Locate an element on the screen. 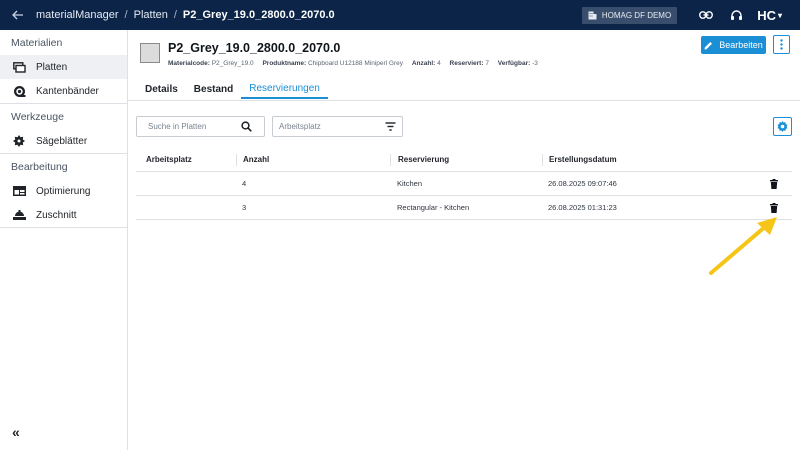 Image resolution: width=800 pixels, height=450 pixels. search-icon is located at coordinates (246, 126).